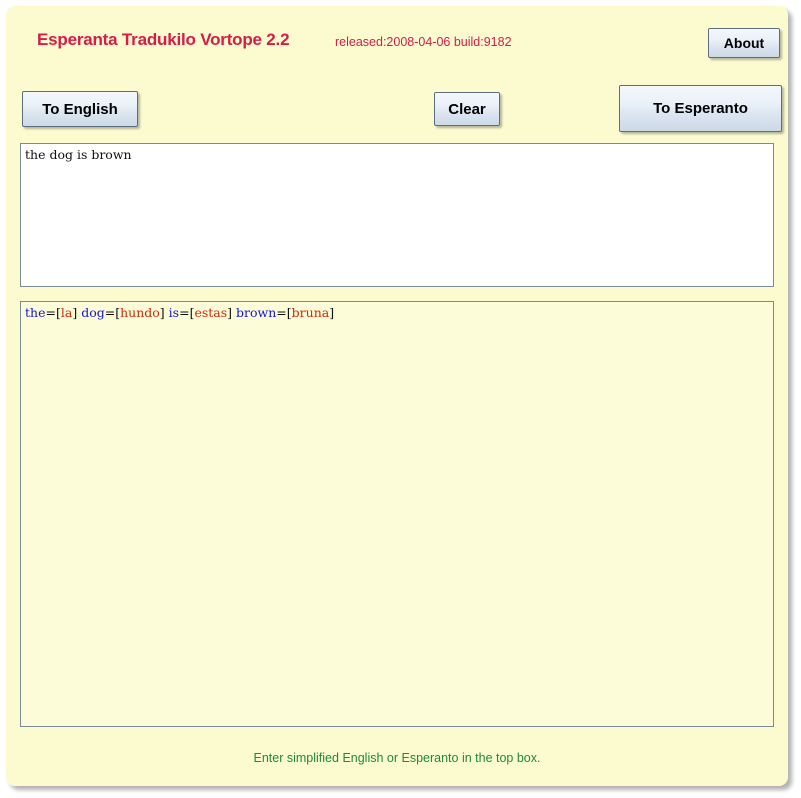 The image size is (801, 798). I want to click on token-source-word: is, so click(174, 312).